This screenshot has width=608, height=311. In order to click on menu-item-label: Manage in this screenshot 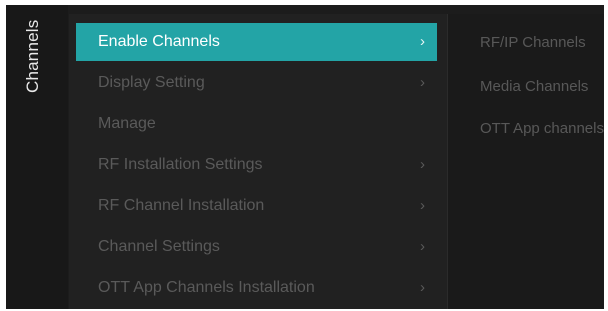, I will do `click(127, 123)`.